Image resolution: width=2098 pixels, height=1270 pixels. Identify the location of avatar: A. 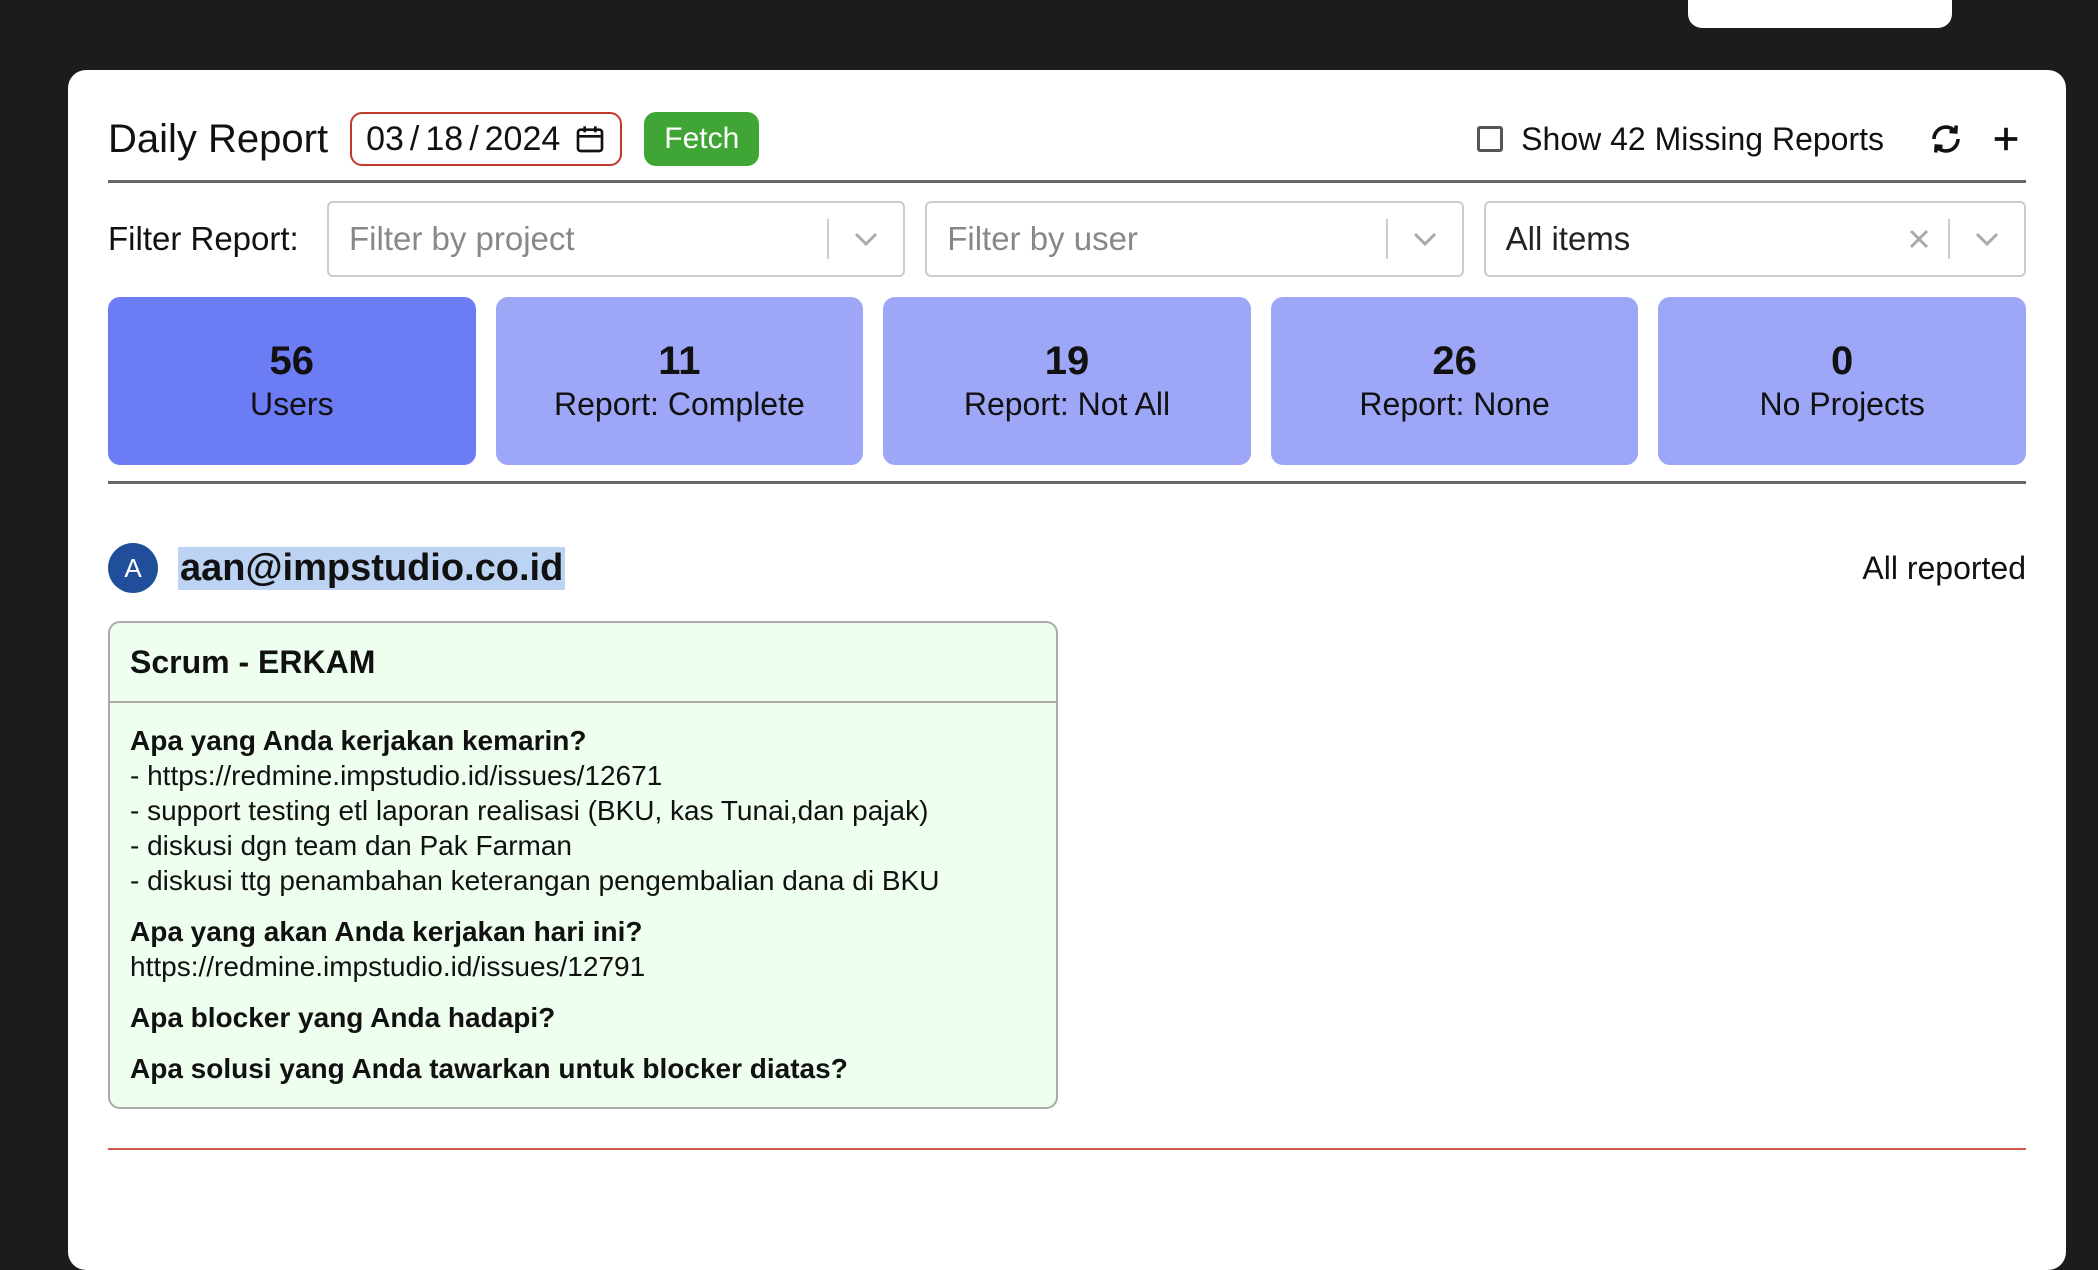
(133, 568).